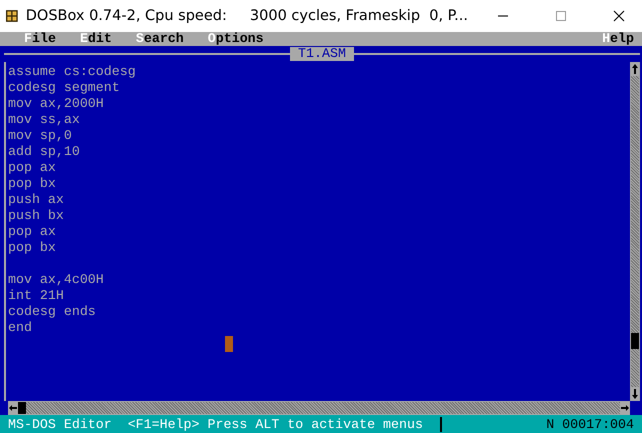 The image size is (642, 433). What do you see at coordinates (56, 280) in the screenshot?
I see `code-line: mov ax,4c00H` at bounding box center [56, 280].